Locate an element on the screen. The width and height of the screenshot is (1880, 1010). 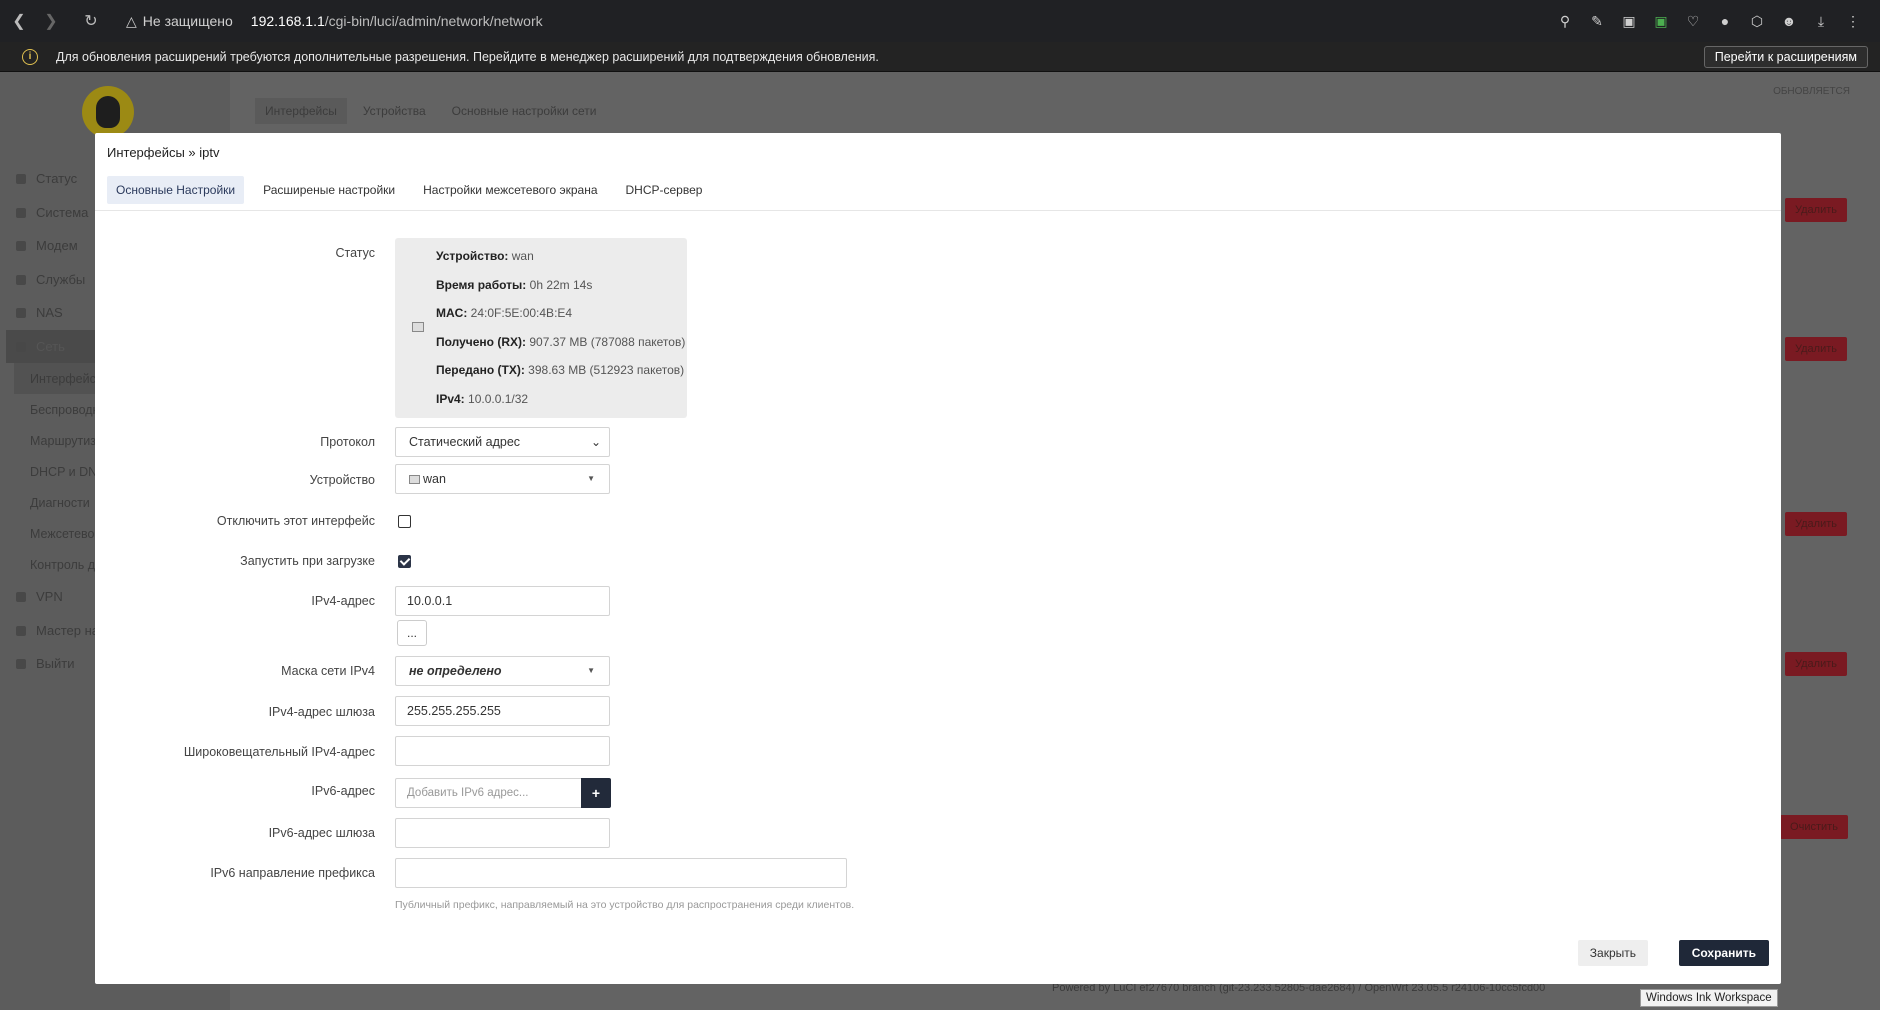
status-mac: MAC: 24:0F:5E:00:4B:E4 is located at coordinates (504, 313).